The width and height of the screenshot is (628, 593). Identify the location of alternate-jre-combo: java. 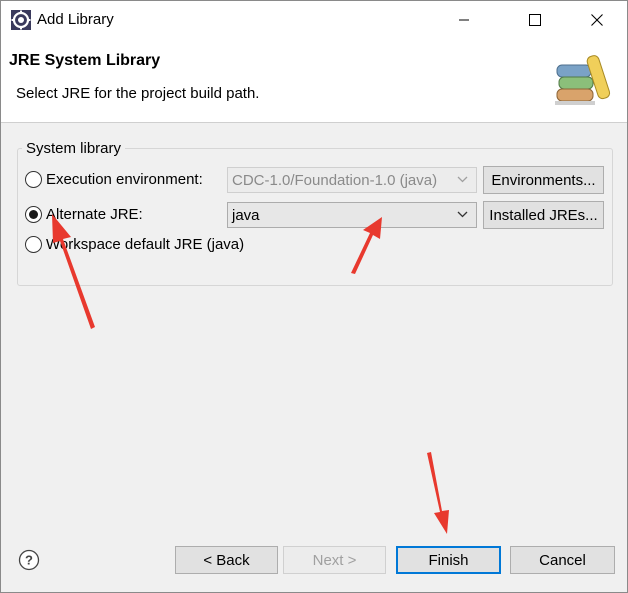
(352, 215).